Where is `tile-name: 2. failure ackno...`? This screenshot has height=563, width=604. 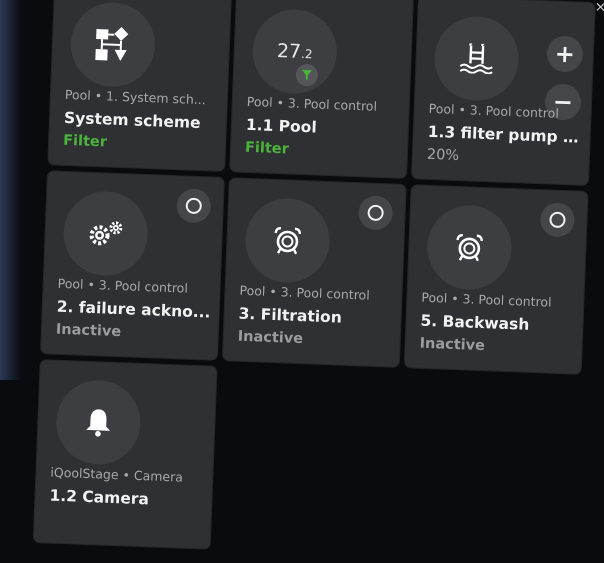
tile-name: 2. failure ackno... is located at coordinates (133, 310).